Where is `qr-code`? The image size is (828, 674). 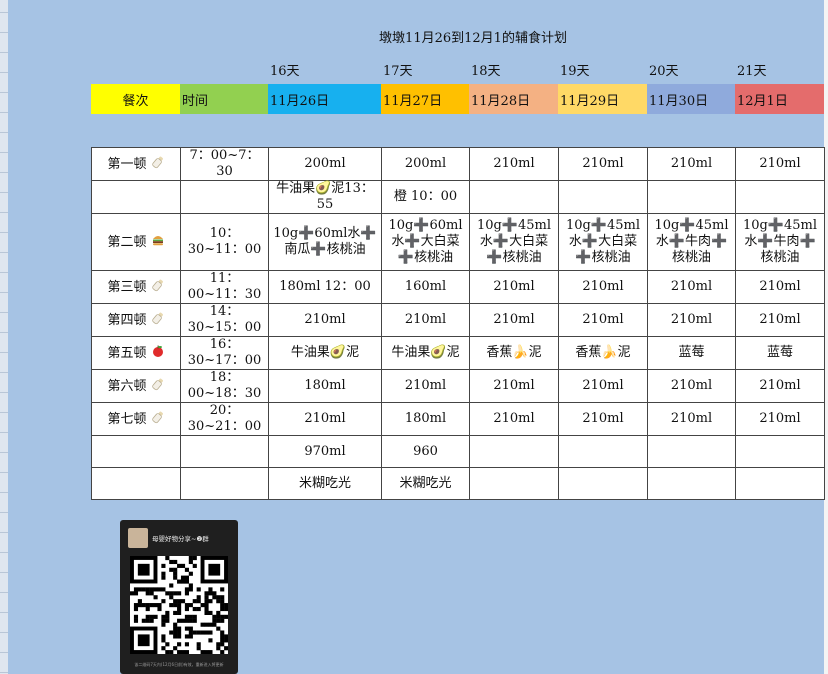
qr-code is located at coordinates (179, 605).